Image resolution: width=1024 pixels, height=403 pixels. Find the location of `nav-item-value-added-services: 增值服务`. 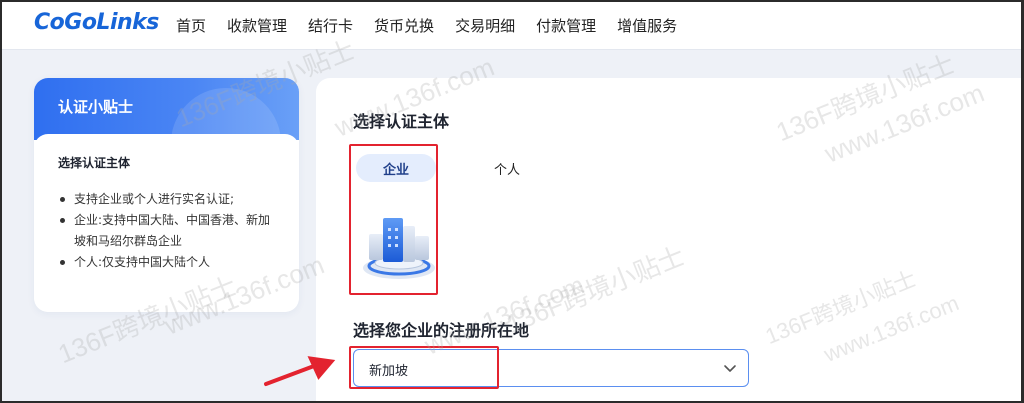

nav-item-value-added-services: 增值服务 is located at coordinates (647, 25).